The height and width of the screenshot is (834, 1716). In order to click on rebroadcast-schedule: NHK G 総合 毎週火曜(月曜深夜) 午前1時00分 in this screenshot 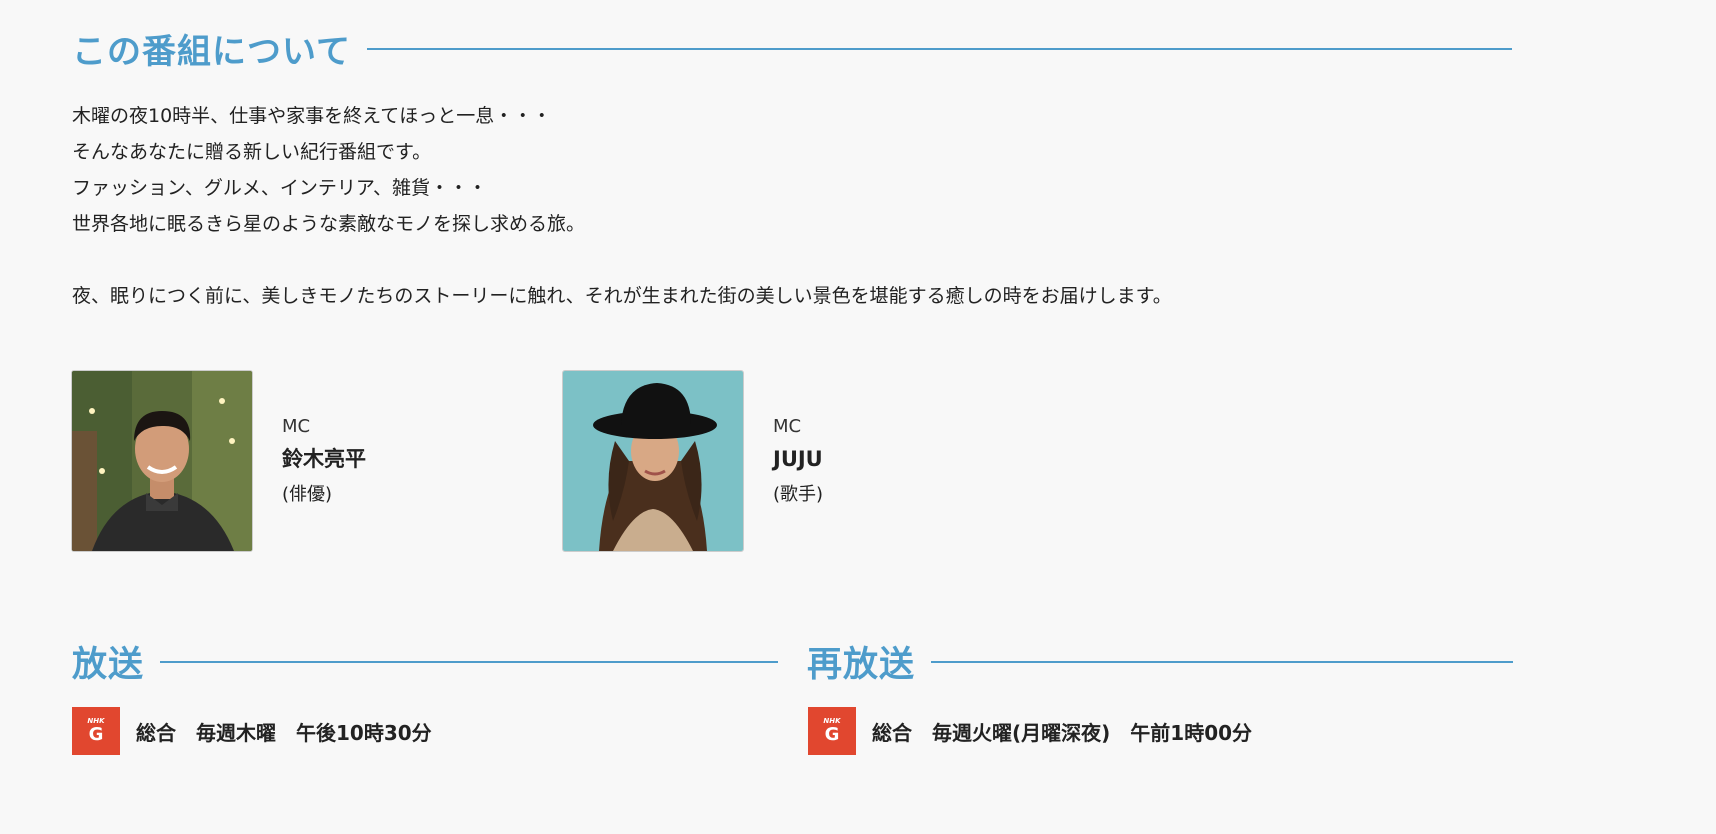, I will do `click(1030, 731)`.